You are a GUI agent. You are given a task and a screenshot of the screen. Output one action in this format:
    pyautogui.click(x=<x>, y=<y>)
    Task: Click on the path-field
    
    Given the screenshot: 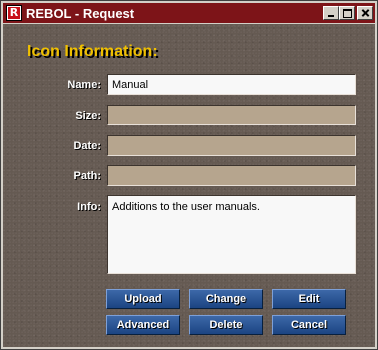 What is the action you would take?
    pyautogui.click(x=231, y=175)
    